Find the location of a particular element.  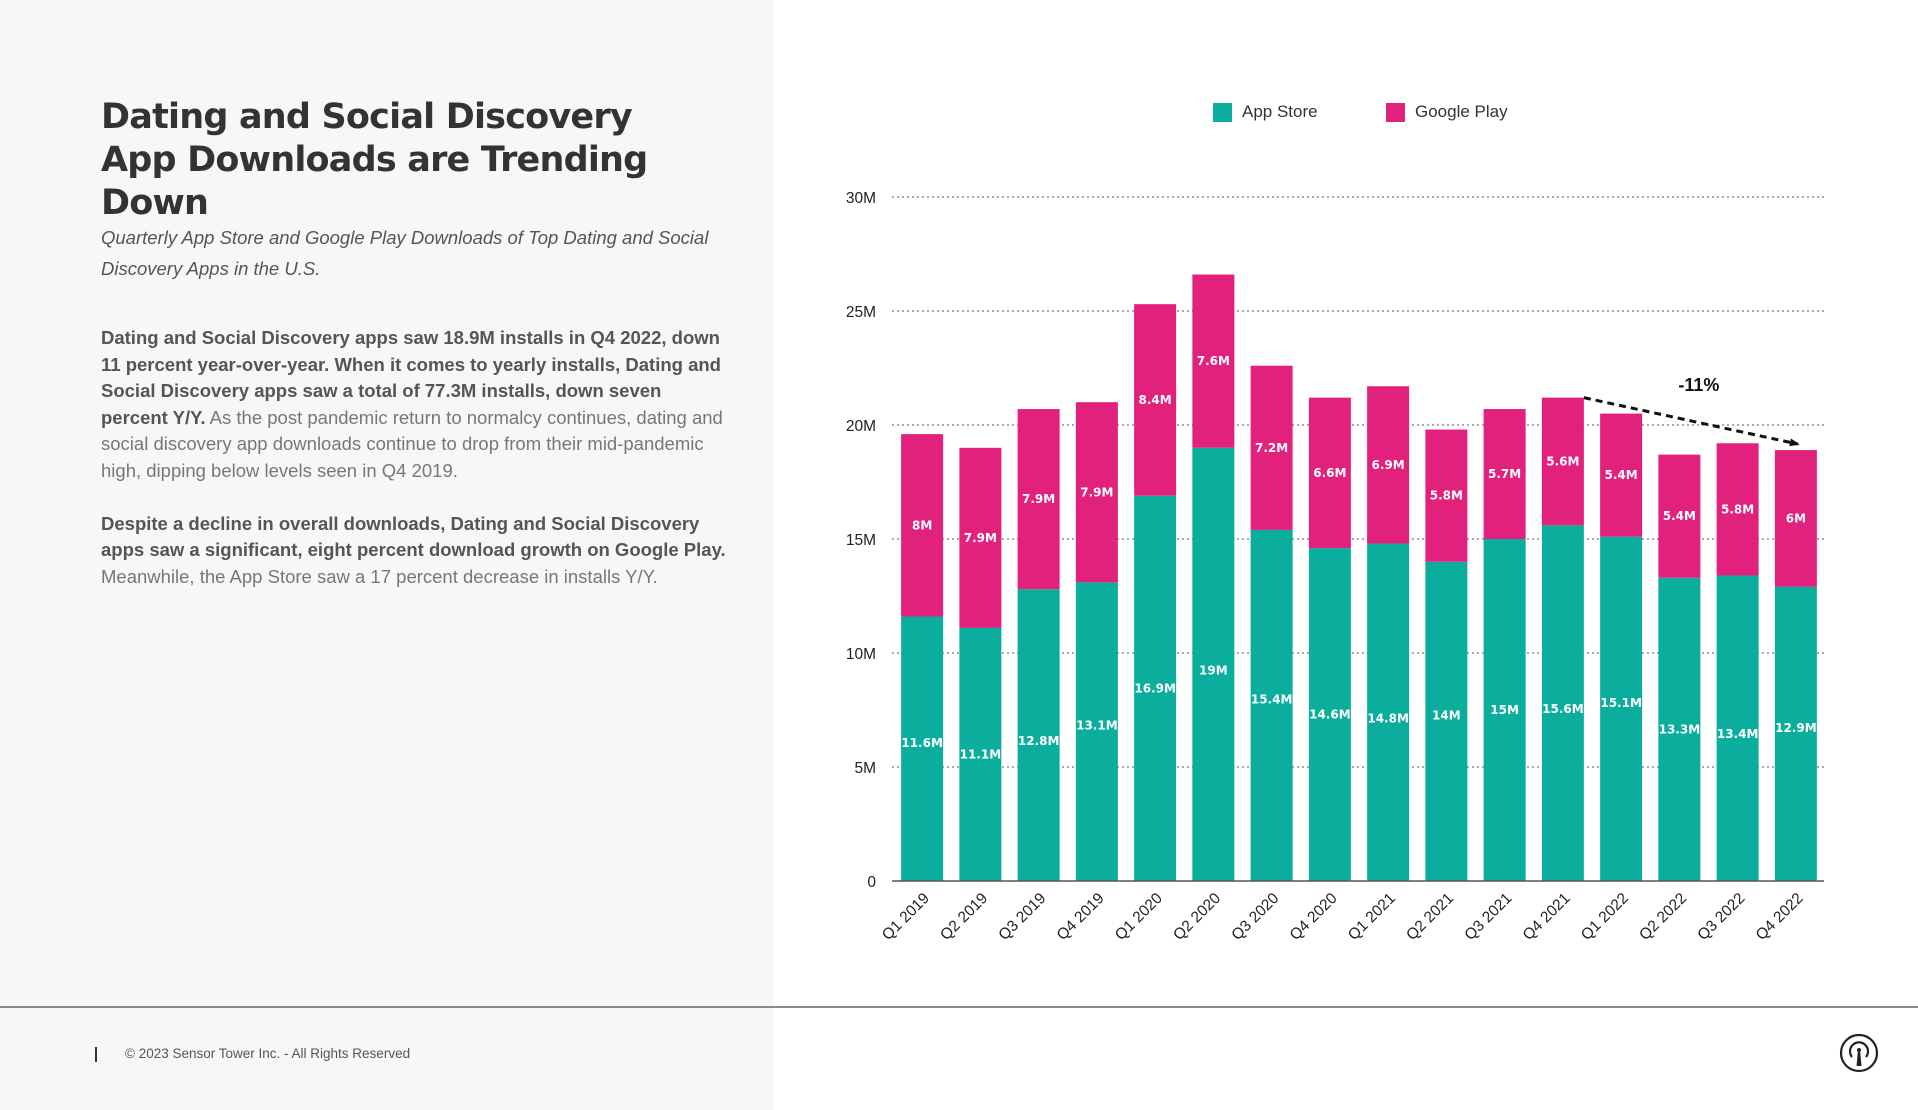

x-tick-label: Q1 2022 is located at coordinates (1605, 917).